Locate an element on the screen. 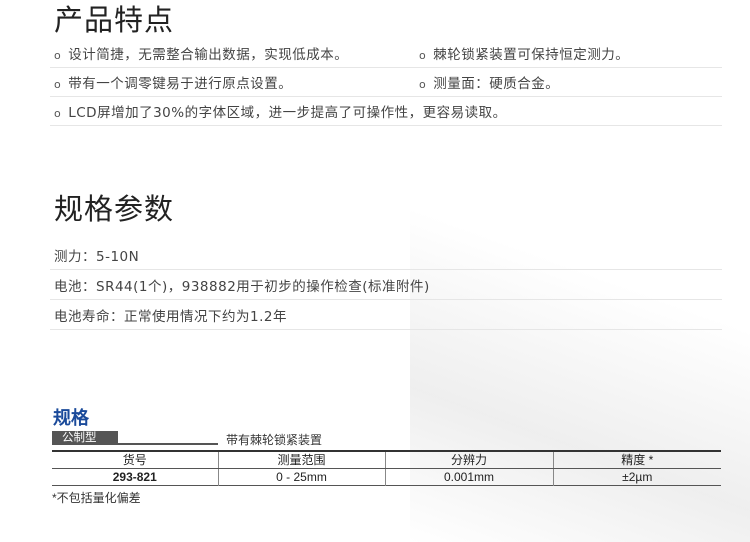  cell-range: 0 - 25mm is located at coordinates (301, 477).